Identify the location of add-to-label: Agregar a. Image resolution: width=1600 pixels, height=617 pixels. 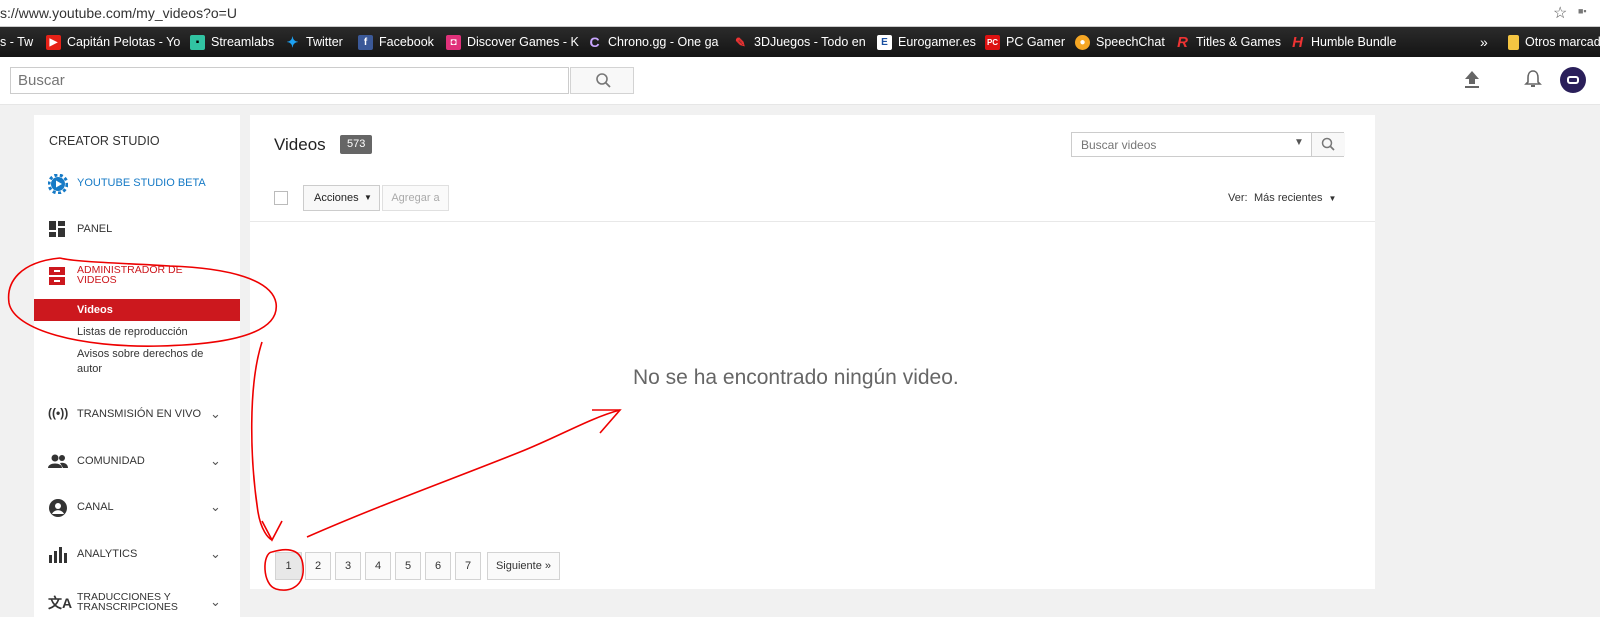
(415, 198).